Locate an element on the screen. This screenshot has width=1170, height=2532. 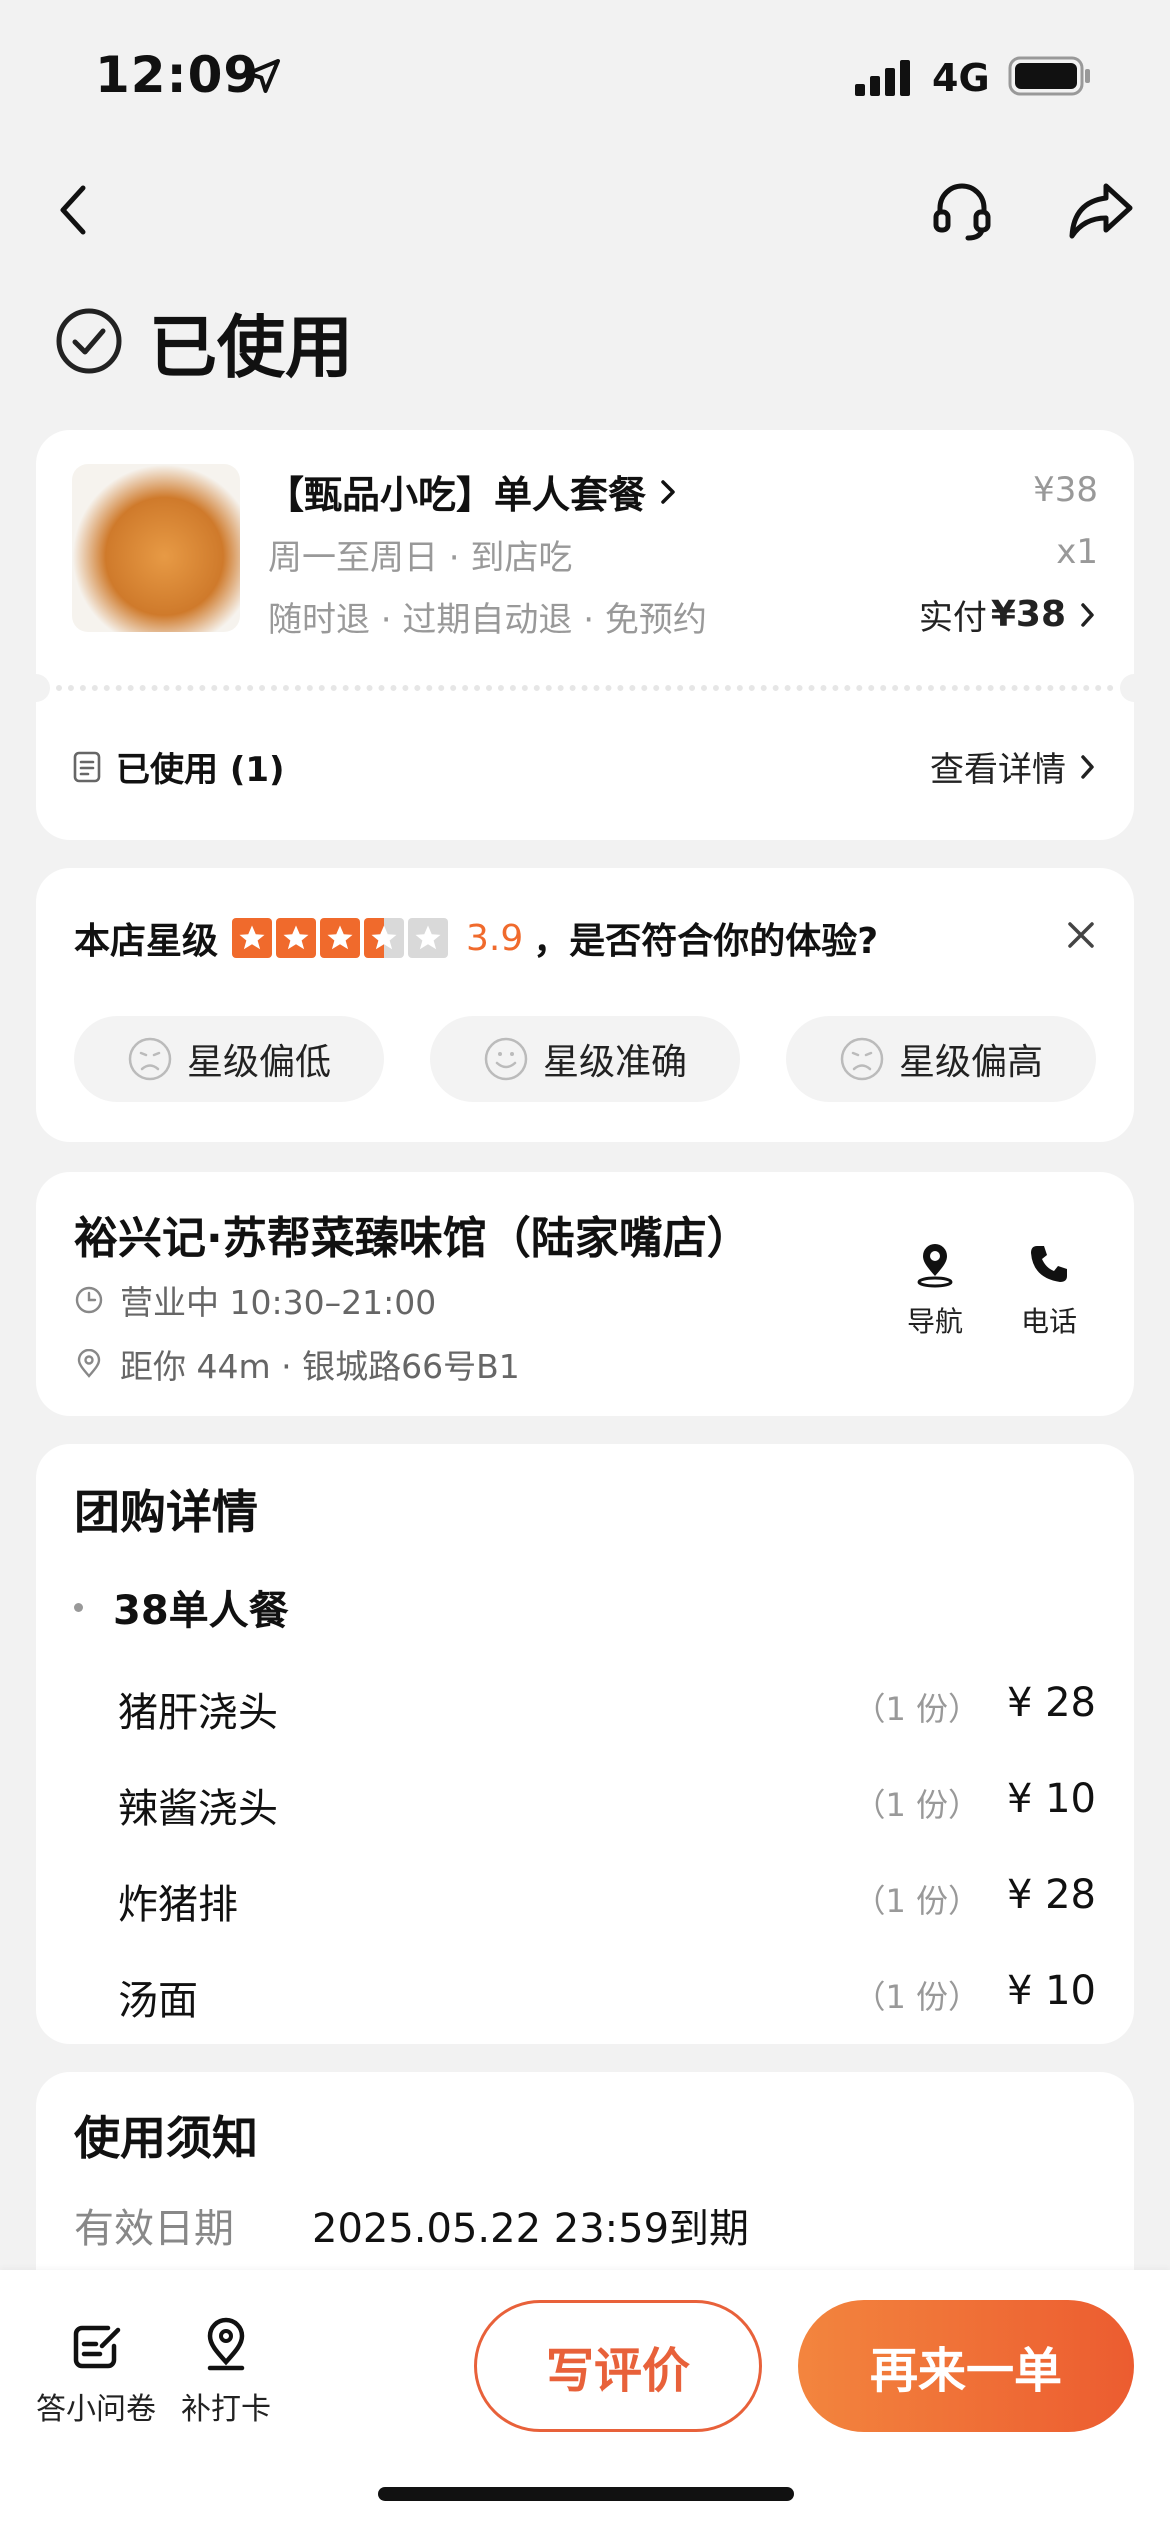
rating-option-label: 星级准确 is located at coordinates (614, 1062).